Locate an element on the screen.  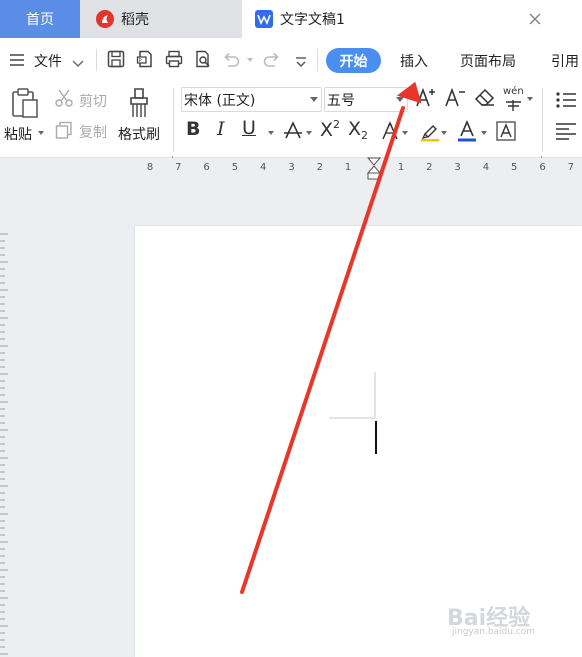
watermark-url: jingyan.baidu.com is located at coordinates (494, 632).